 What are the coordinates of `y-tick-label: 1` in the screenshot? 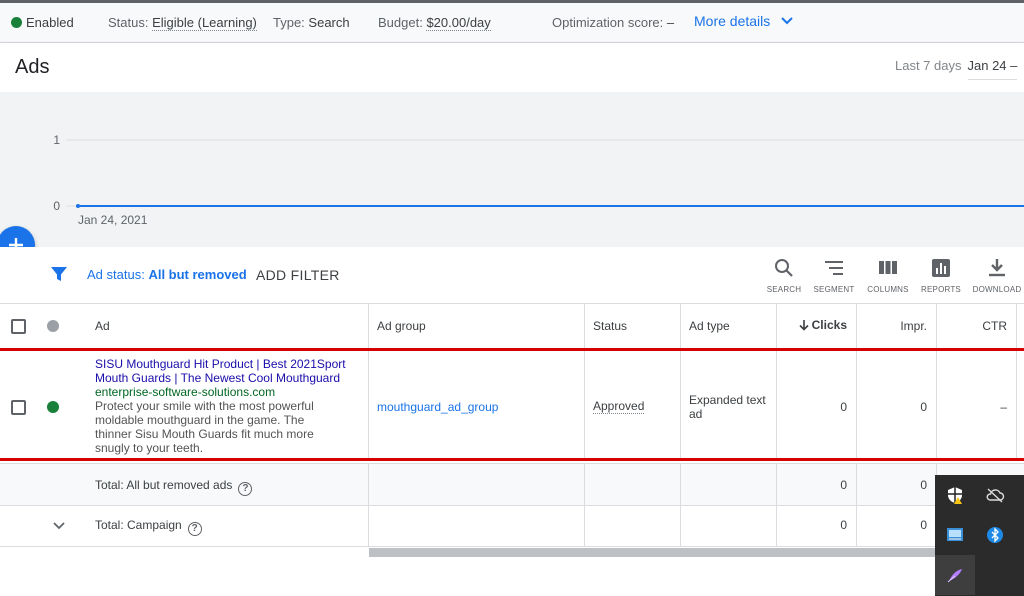 It's located at (56, 140).